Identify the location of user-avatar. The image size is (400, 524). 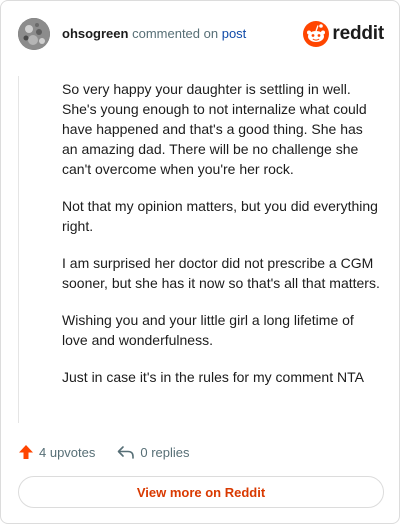
(34, 34).